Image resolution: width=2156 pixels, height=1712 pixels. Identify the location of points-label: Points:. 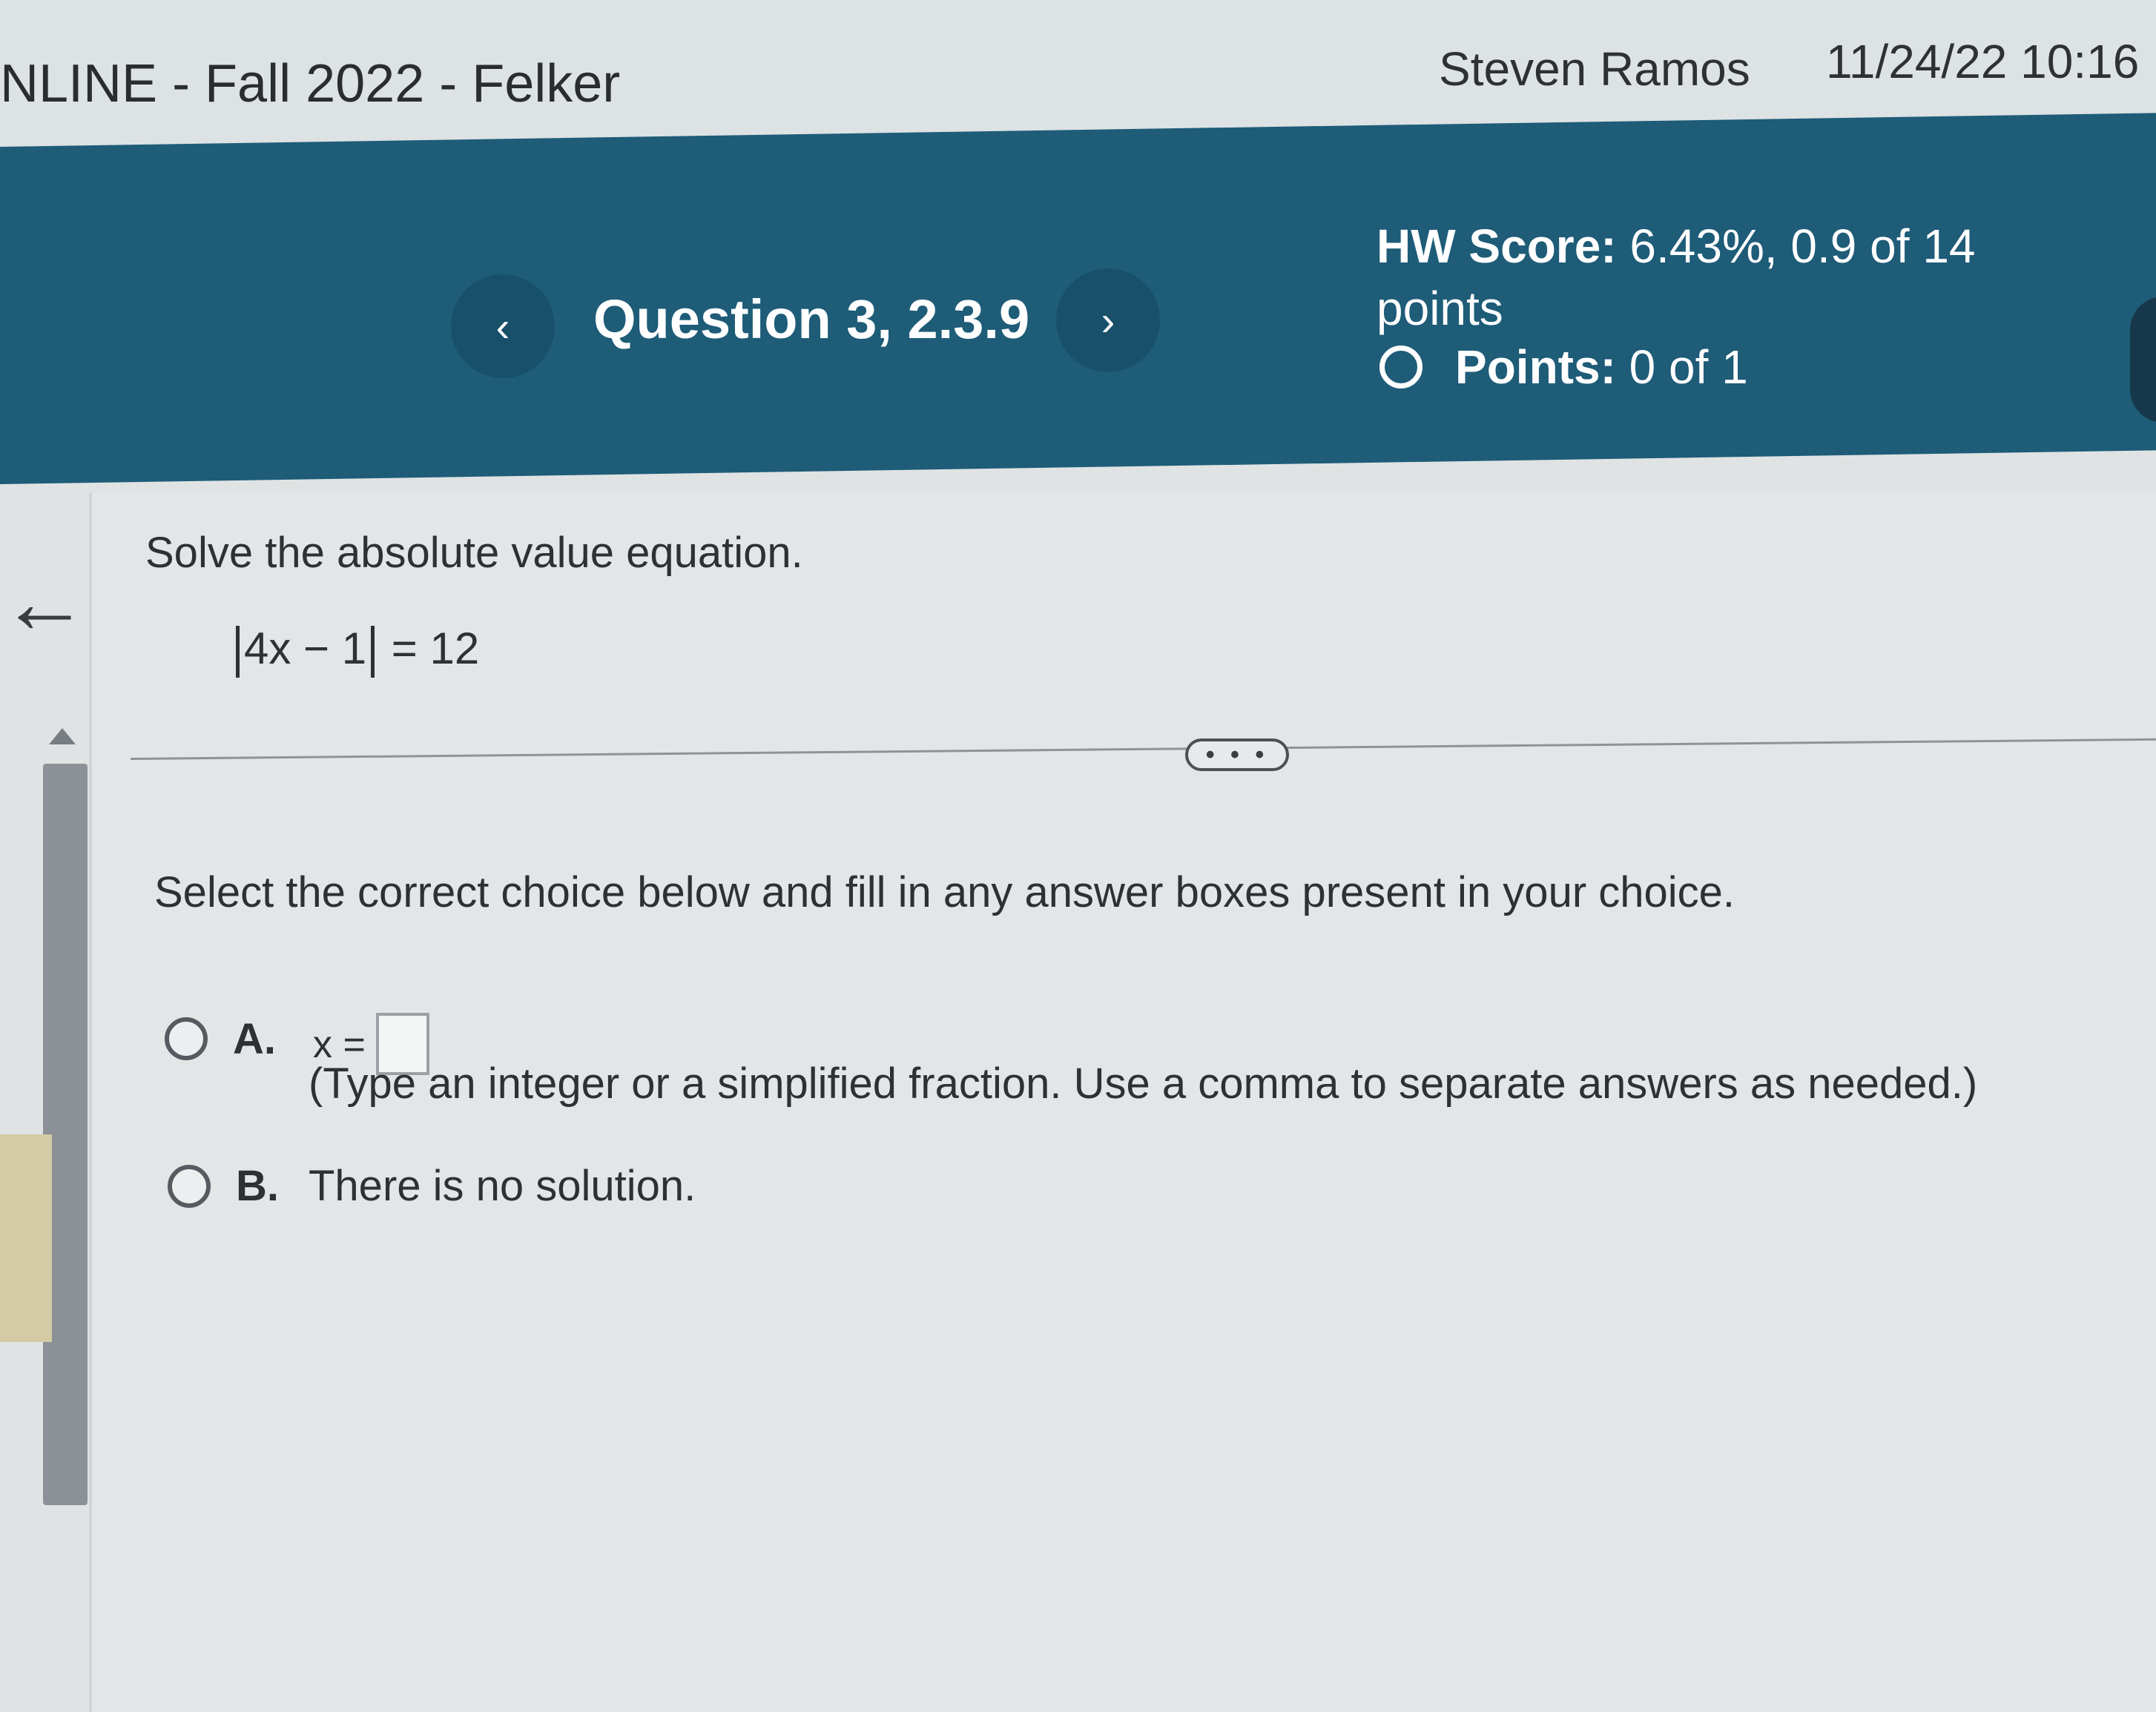
(1535, 367).